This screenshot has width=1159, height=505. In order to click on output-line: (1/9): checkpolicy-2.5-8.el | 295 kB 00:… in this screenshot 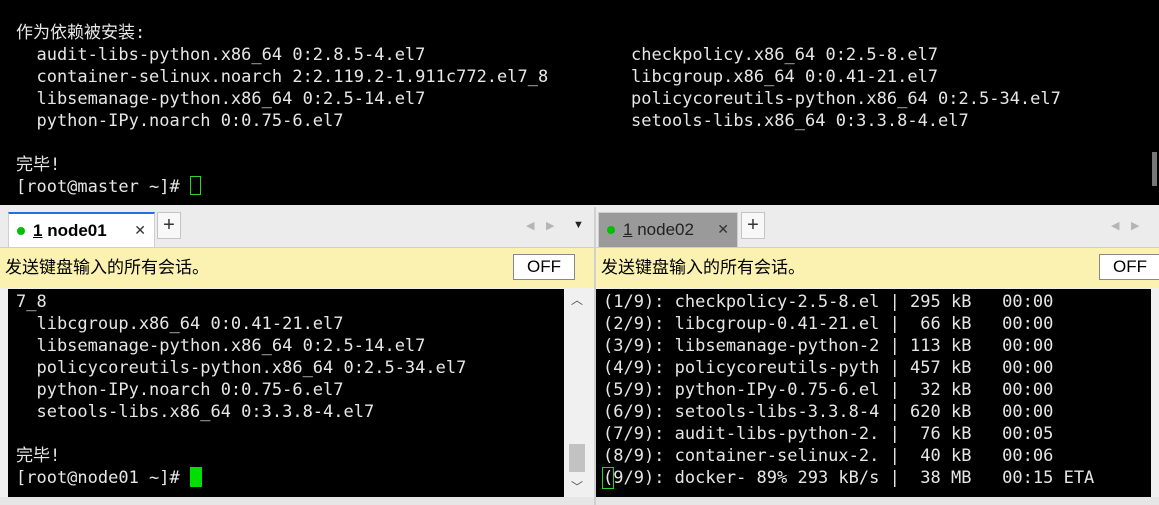, I will do `click(828, 302)`.